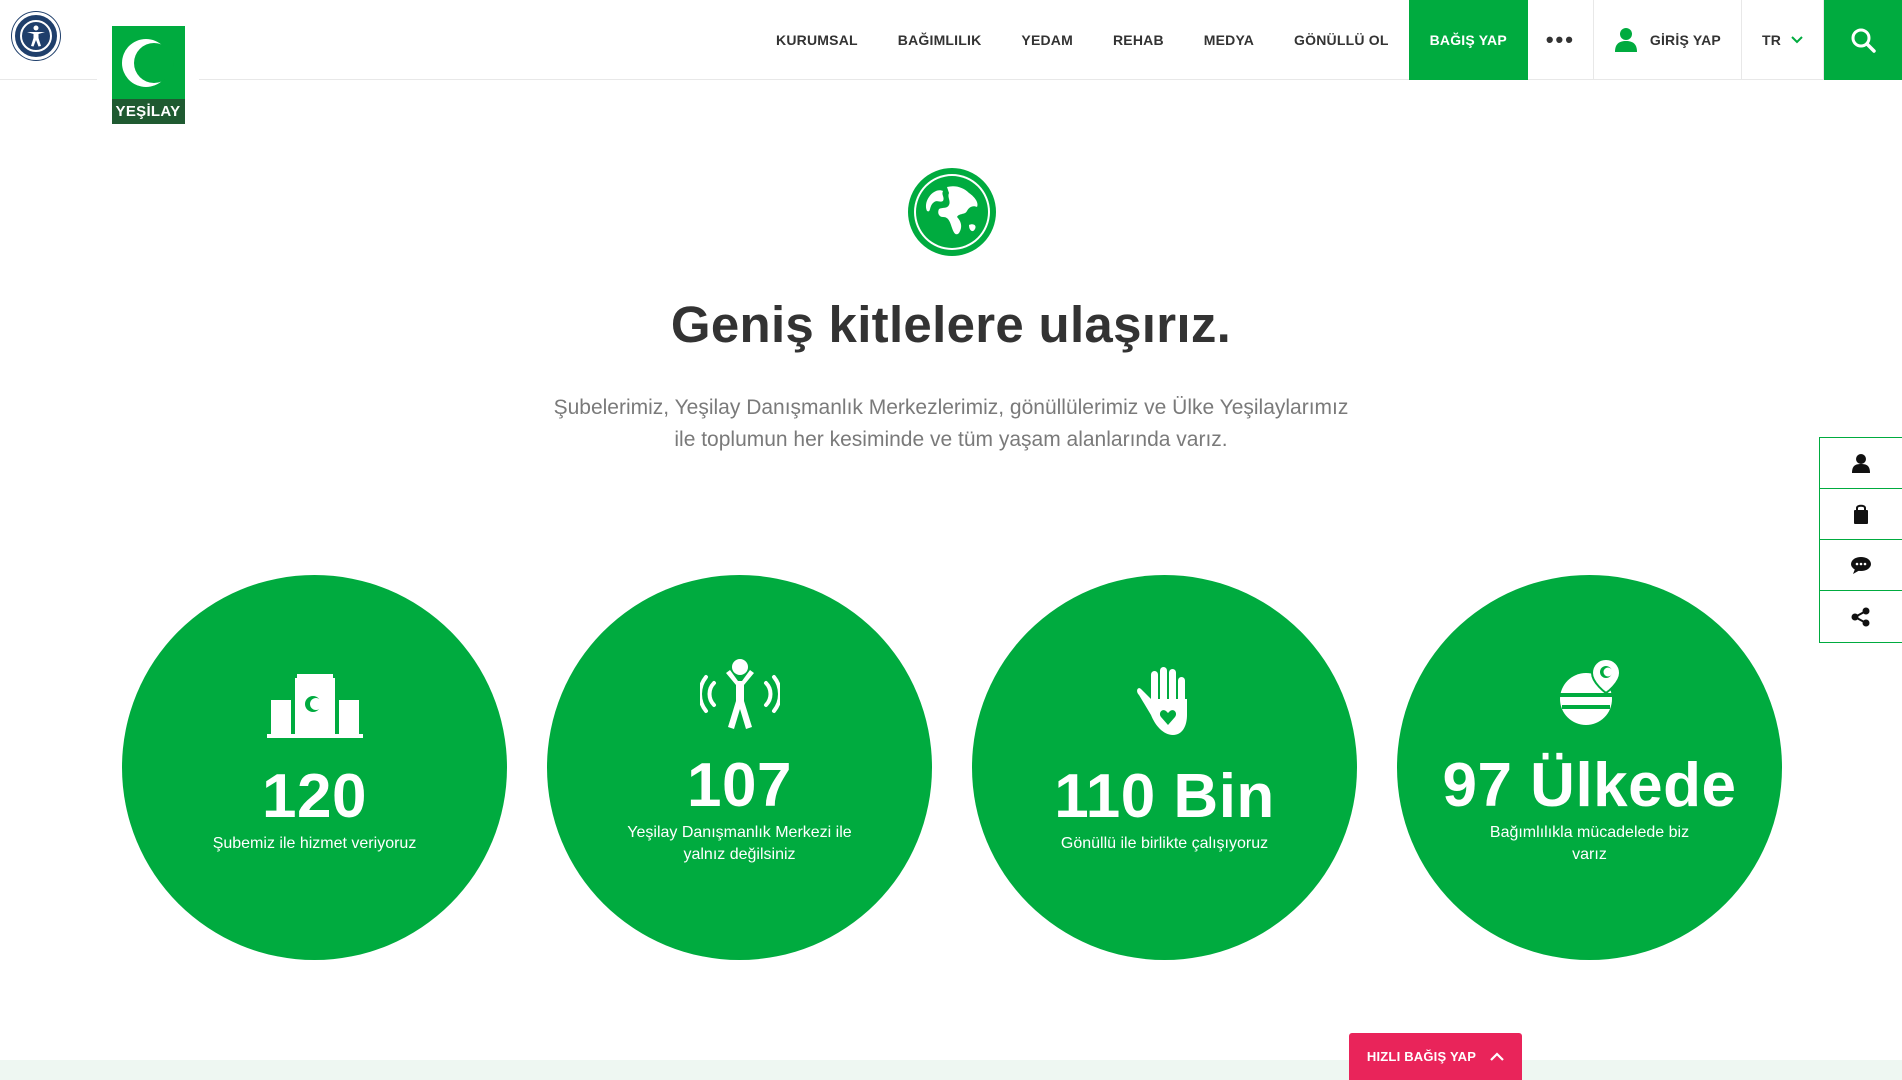  I want to click on stat-caption-line: Şubemiz ile hizmet veriyoruz, so click(314, 843).